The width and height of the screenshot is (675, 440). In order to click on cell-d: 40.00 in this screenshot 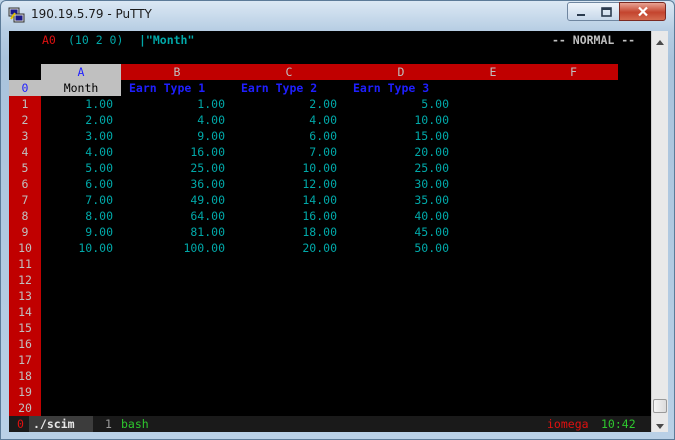, I will do `click(397, 216)`.